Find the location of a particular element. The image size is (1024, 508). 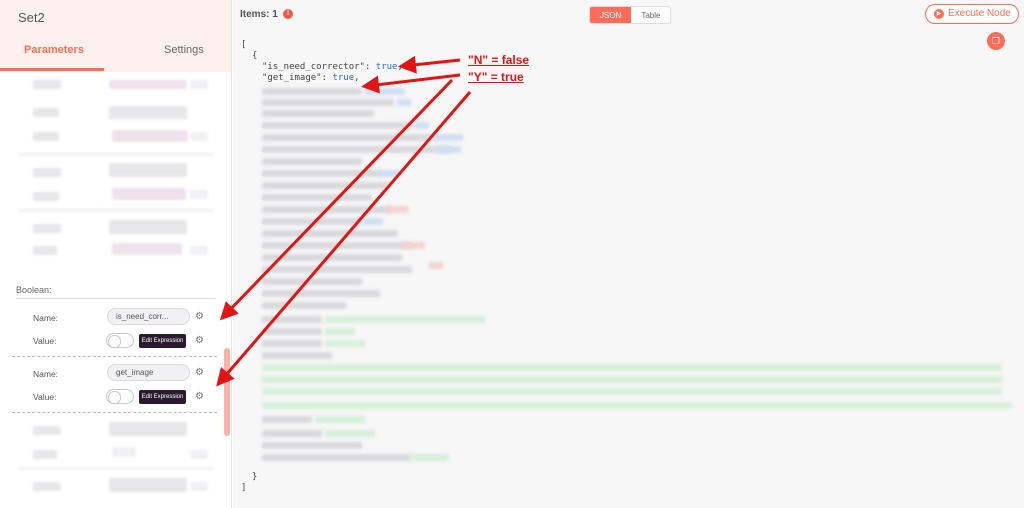

view-mode-toggle: JSON Table is located at coordinates (630, 15).